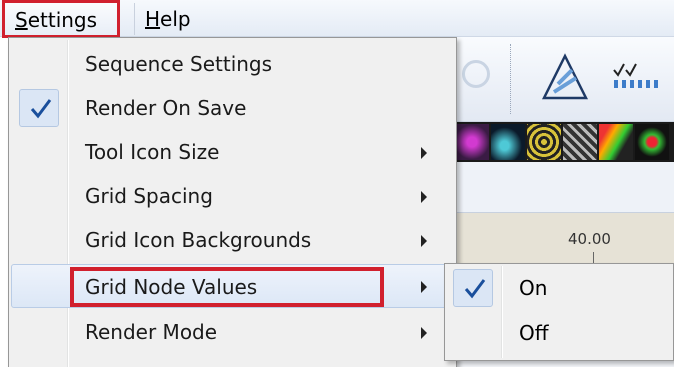 This screenshot has width=674, height=367. Describe the element at coordinates (534, 333) in the screenshot. I see `submenu-item-label: Off` at that location.